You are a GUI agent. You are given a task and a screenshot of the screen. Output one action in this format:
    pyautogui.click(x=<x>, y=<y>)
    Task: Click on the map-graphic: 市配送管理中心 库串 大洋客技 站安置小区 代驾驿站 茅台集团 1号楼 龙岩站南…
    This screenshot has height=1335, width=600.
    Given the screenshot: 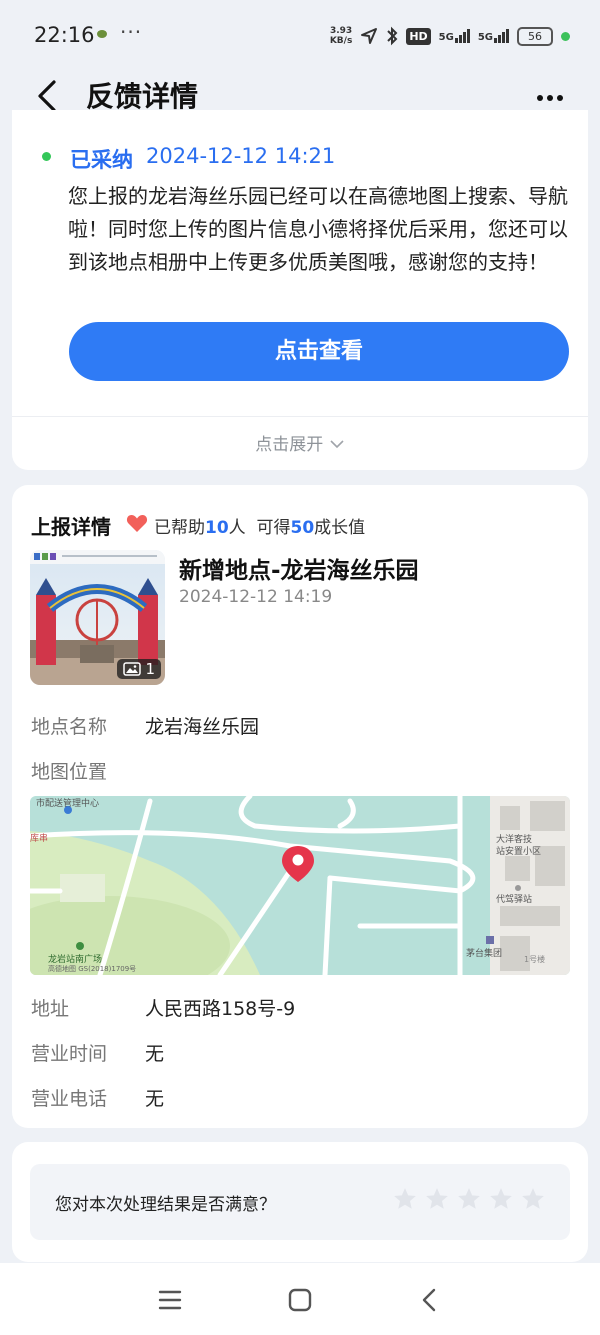 What is the action you would take?
    pyautogui.click(x=300, y=885)
    